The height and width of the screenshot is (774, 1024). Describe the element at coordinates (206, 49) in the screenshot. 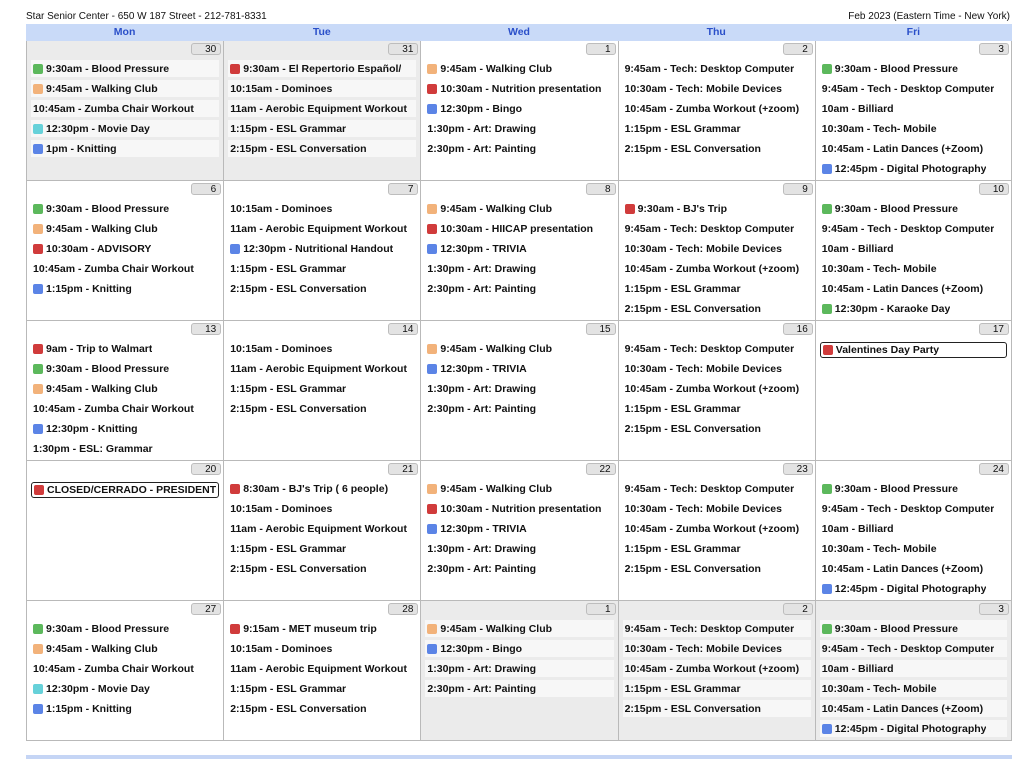

I see `day-number: 30` at that location.